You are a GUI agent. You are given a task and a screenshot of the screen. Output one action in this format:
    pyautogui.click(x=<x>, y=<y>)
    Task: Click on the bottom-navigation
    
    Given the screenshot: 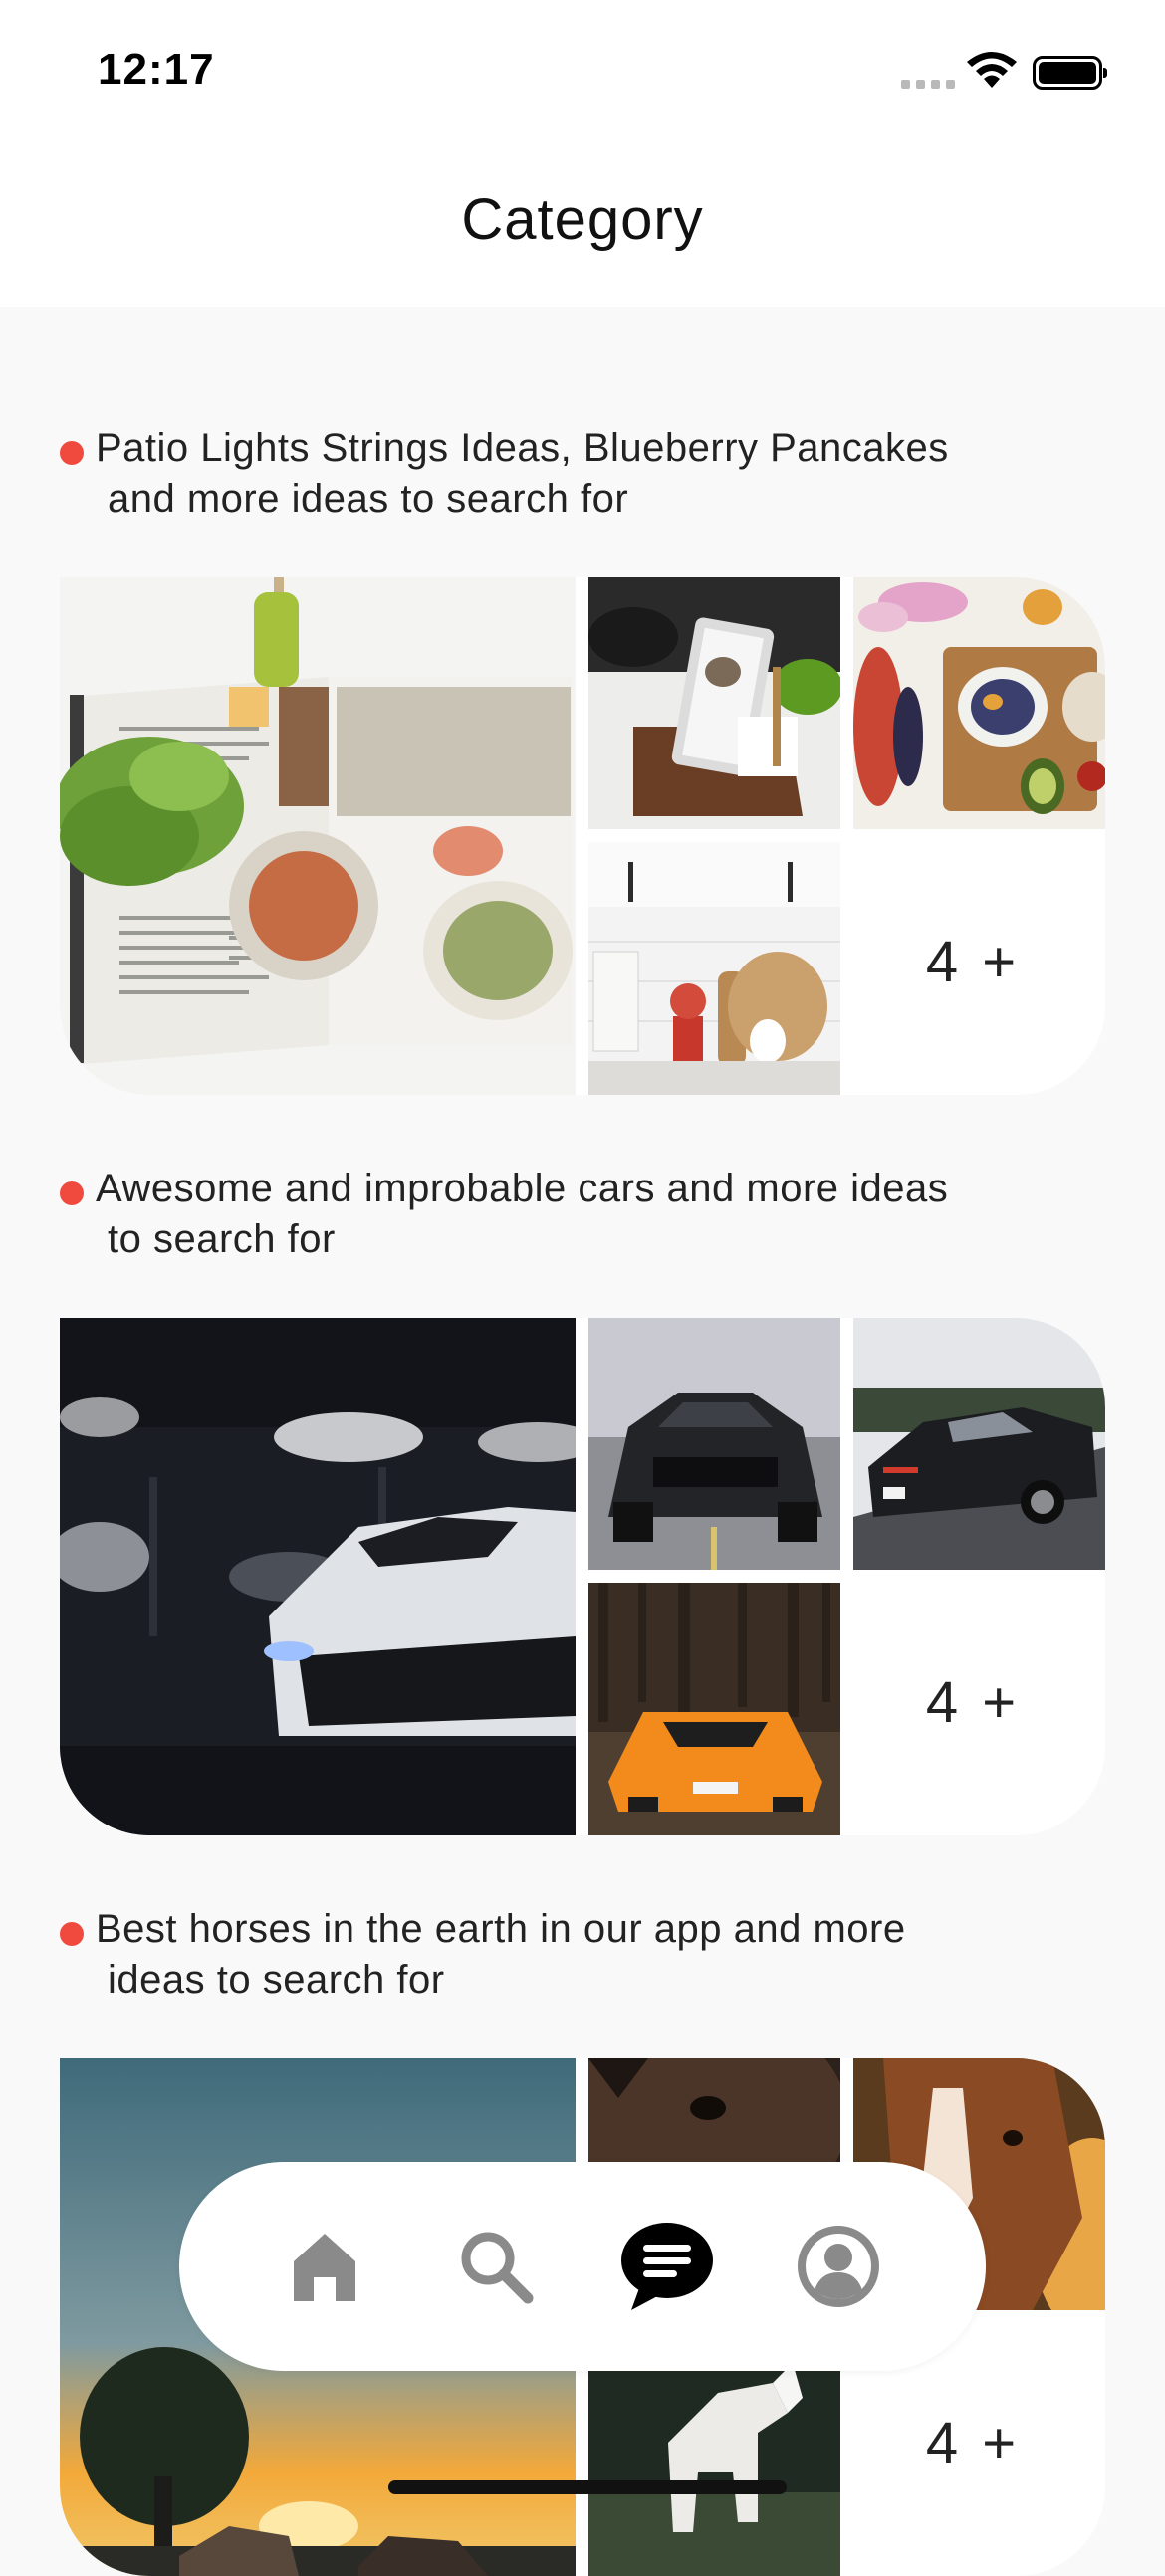 What is the action you would take?
    pyautogui.click(x=582, y=2266)
    